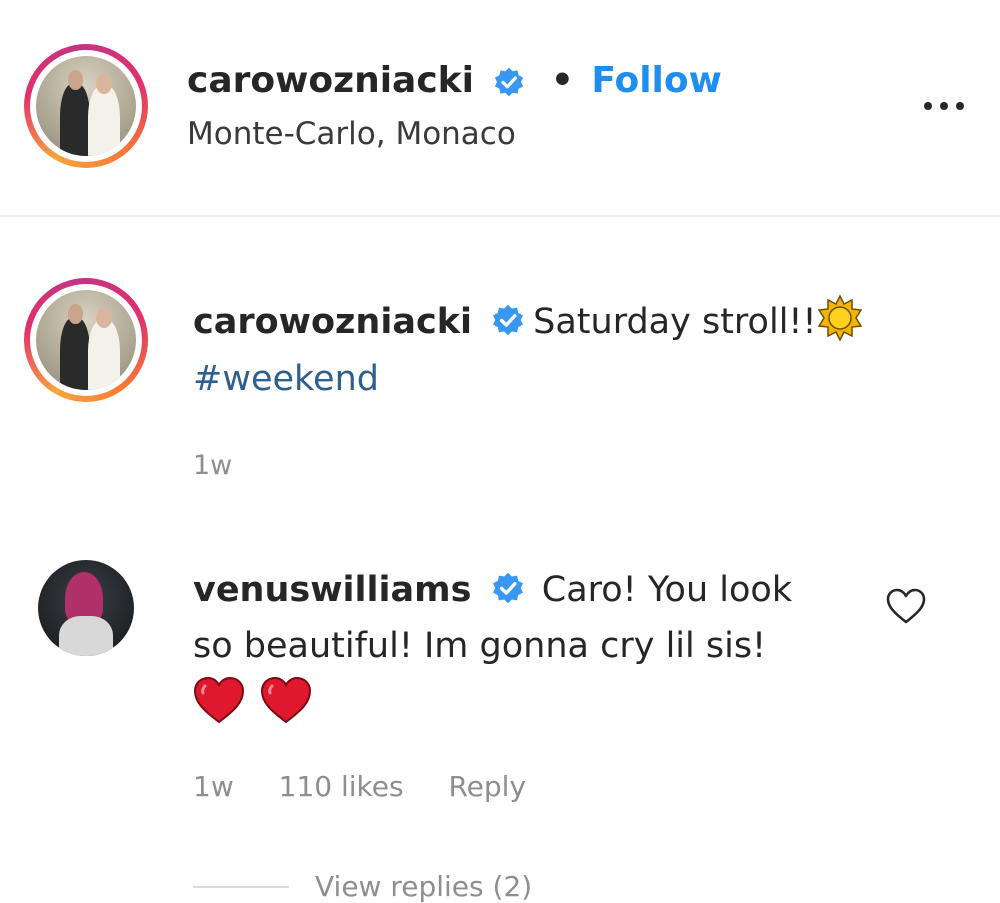 The width and height of the screenshot is (1000, 903). I want to click on comment-likes-count: 110 likes, so click(341, 786).